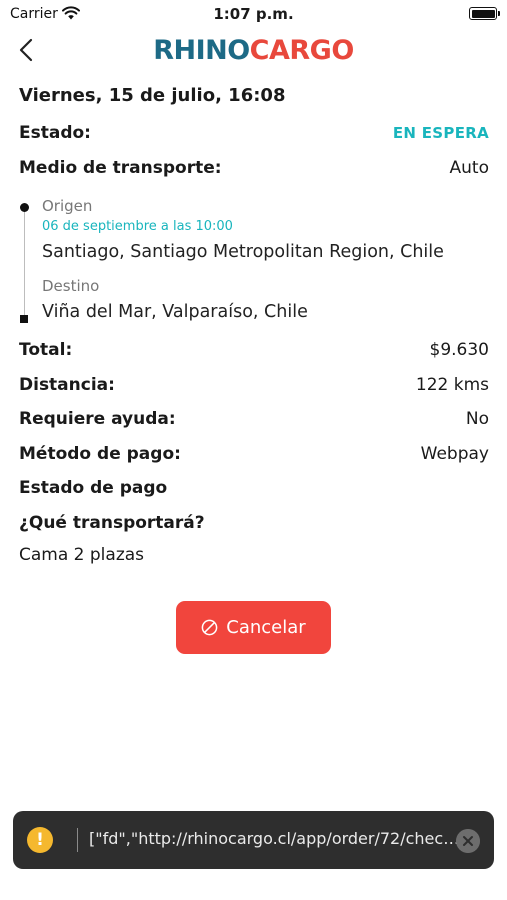  I want to click on app-logo: RHINOCARGO, so click(253, 50).